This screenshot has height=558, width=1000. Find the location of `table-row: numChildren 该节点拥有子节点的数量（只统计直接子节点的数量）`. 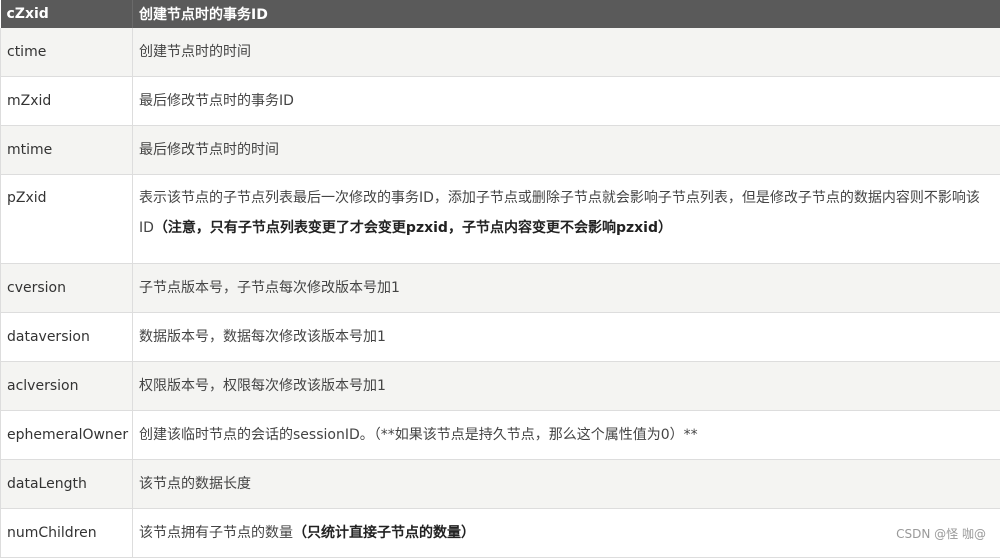

table-row: numChildren 该节点拥有子节点的数量（只统计直接子节点的数量） is located at coordinates (500, 533).